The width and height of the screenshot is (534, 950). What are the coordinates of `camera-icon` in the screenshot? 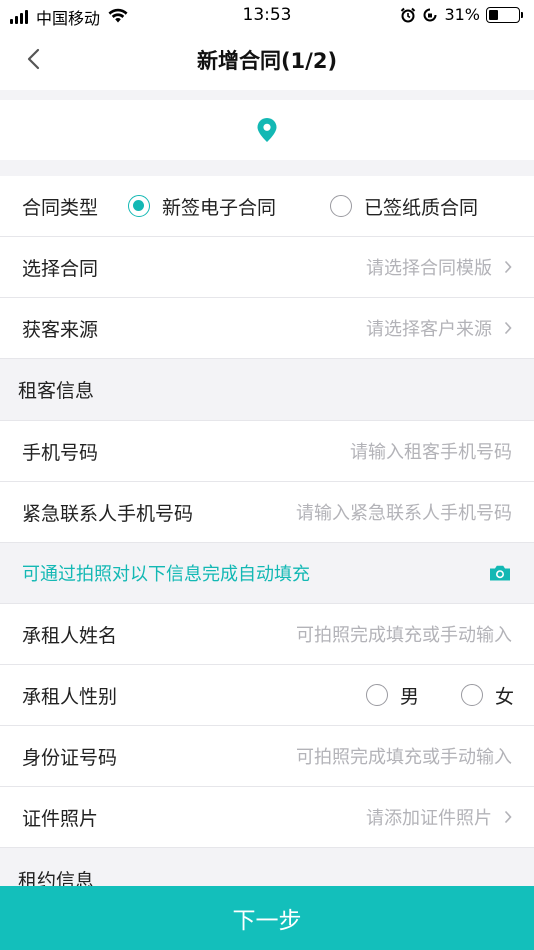 It's located at (500, 573).